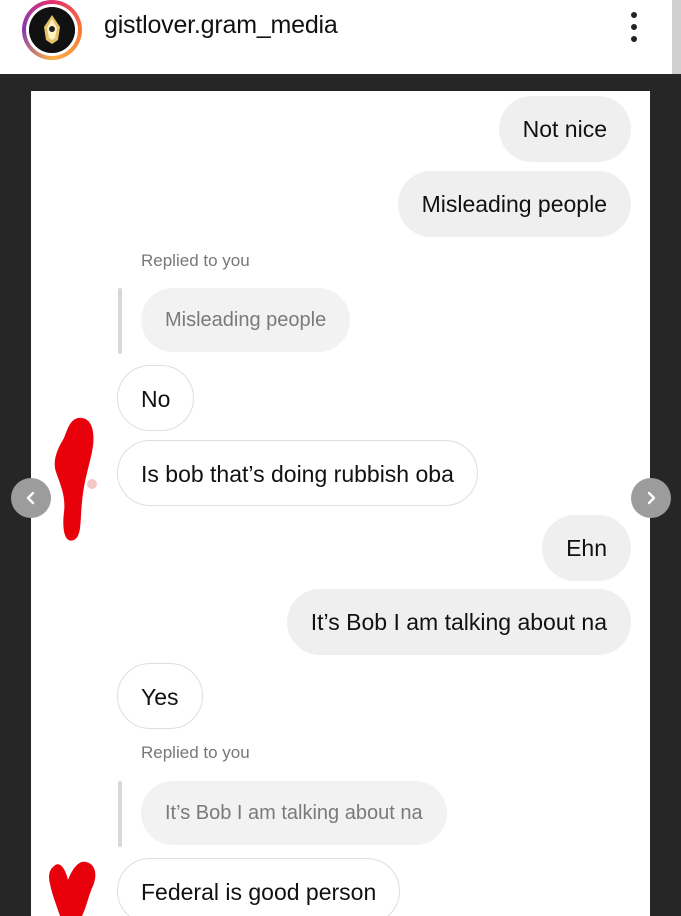 The image size is (681, 916). What do you see at coordinates (246, 320) in the screenshot?
I see `quoted-message: Misleading people` at bounding box center [246, 320].